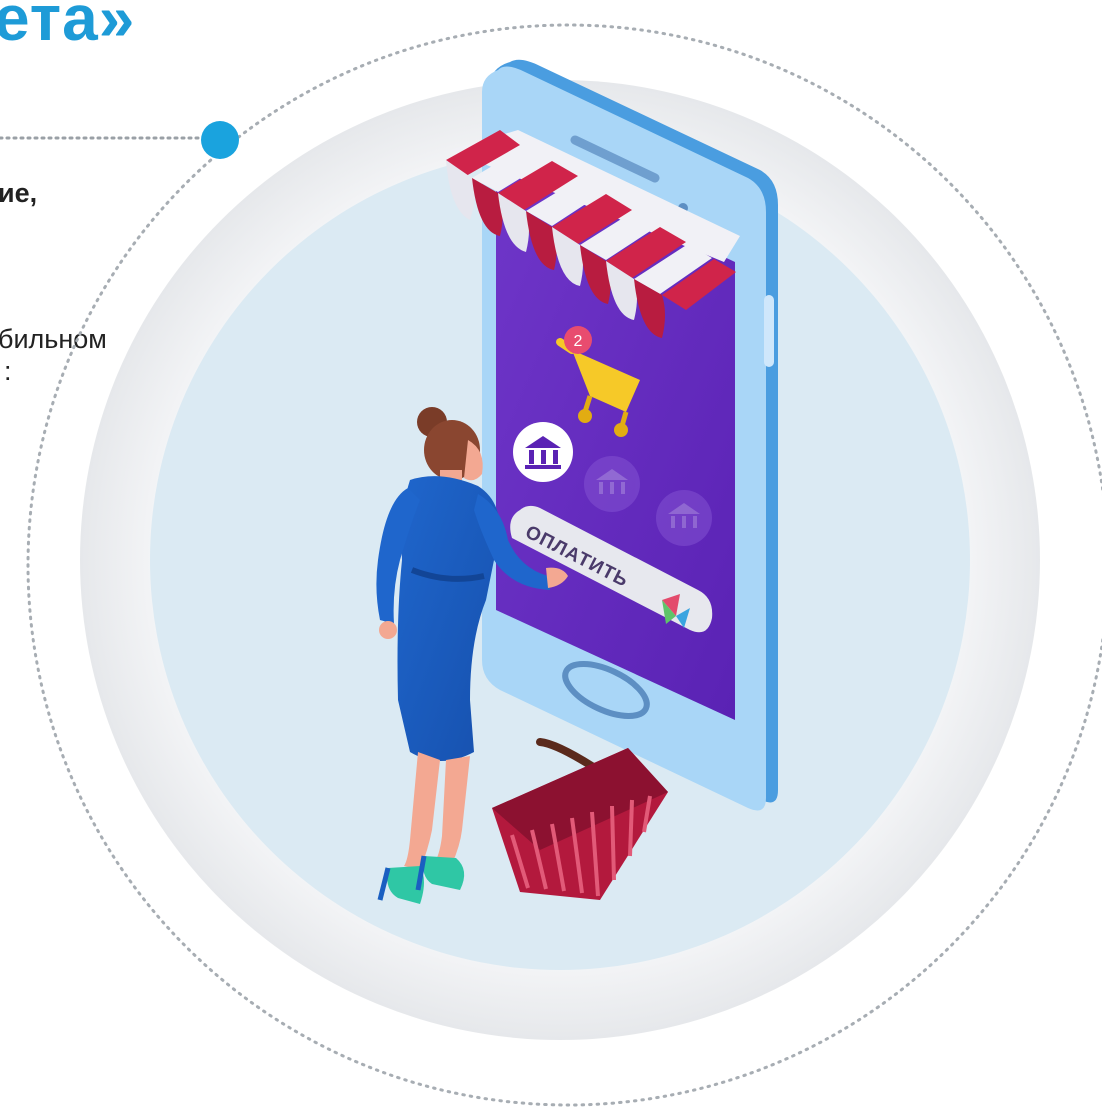 The width and height of the screenshot is (1102, 1109). What do you see at coordinates (220, 140) in the screenshot?
I see `accent-dot` at bounding box center [220, 140].